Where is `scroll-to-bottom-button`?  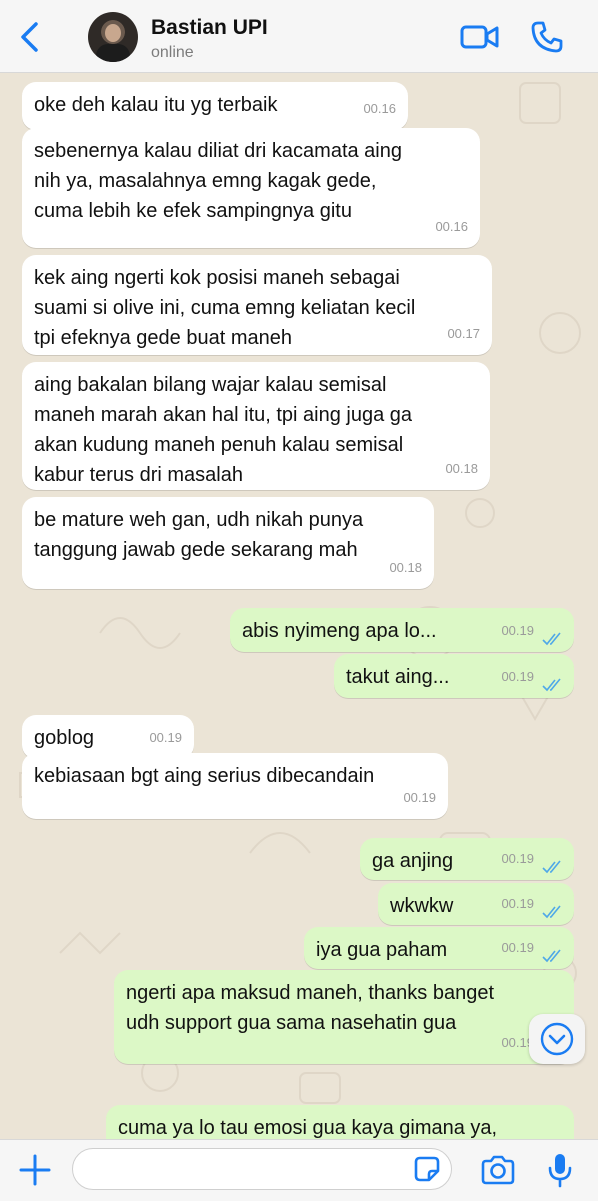 scroll-to-bottom-button is located at coordinates (557, 1039).